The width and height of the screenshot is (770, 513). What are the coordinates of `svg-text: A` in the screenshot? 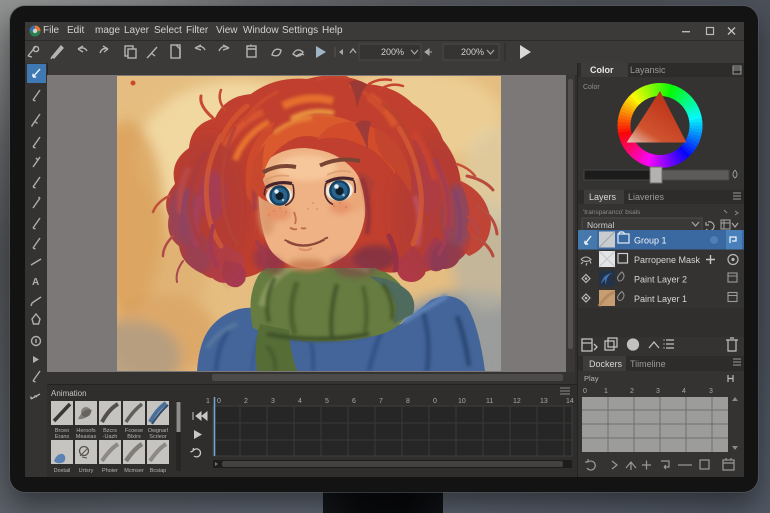 It's located at (35, 282).